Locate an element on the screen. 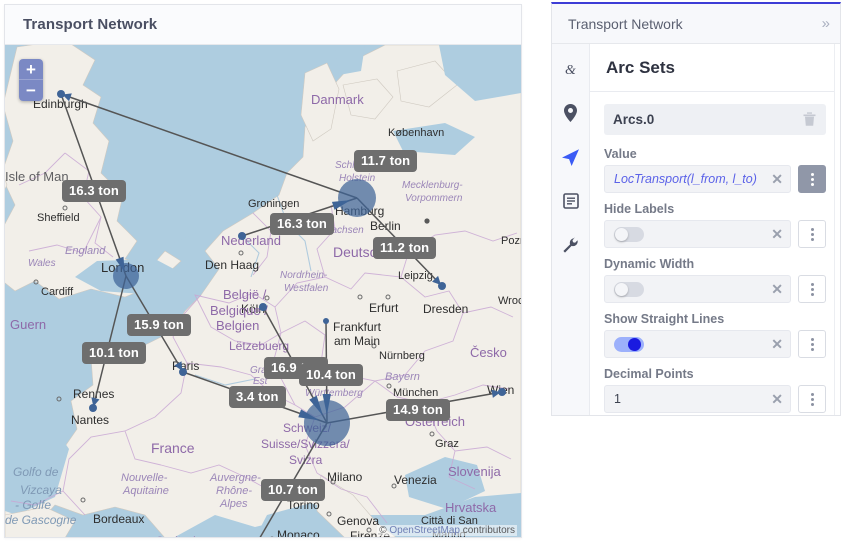 The width and height of the screenshot is (843, 542). arc-set-name: Arcs.0 is located at coordinates (634, 119).